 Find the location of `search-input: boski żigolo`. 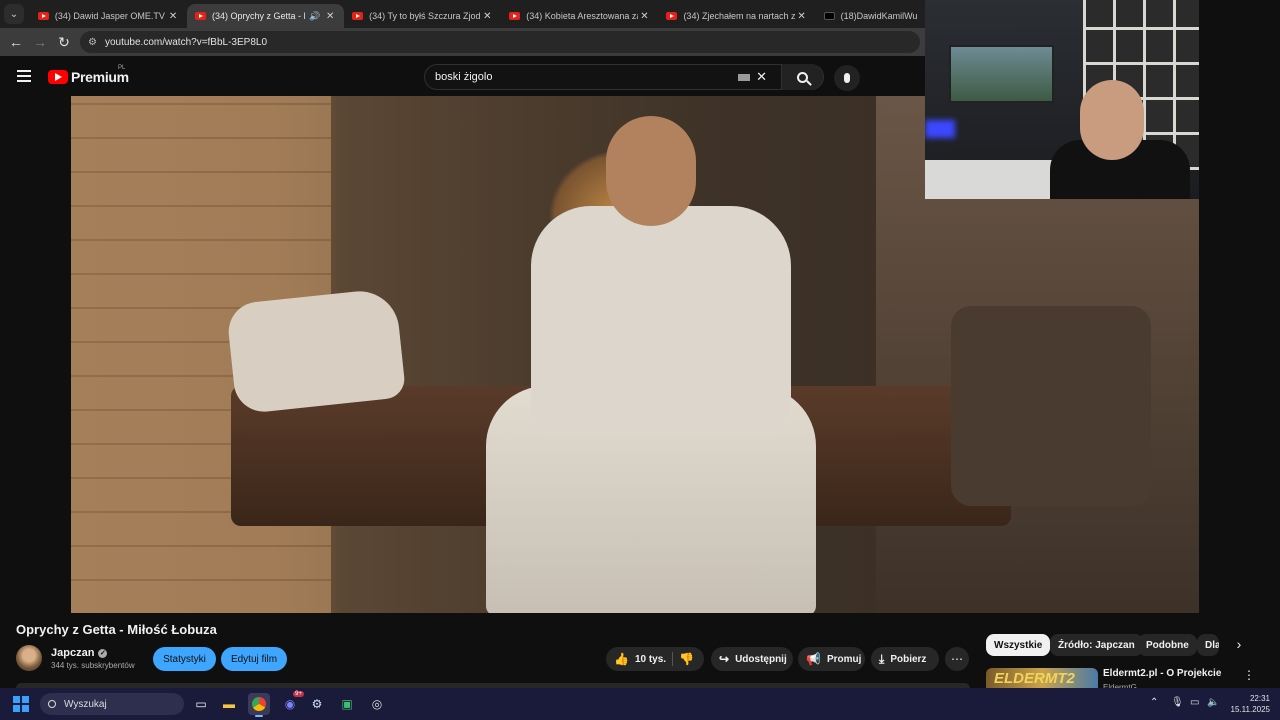

search-input: boski żigolo is located at coordinates (581, 77).